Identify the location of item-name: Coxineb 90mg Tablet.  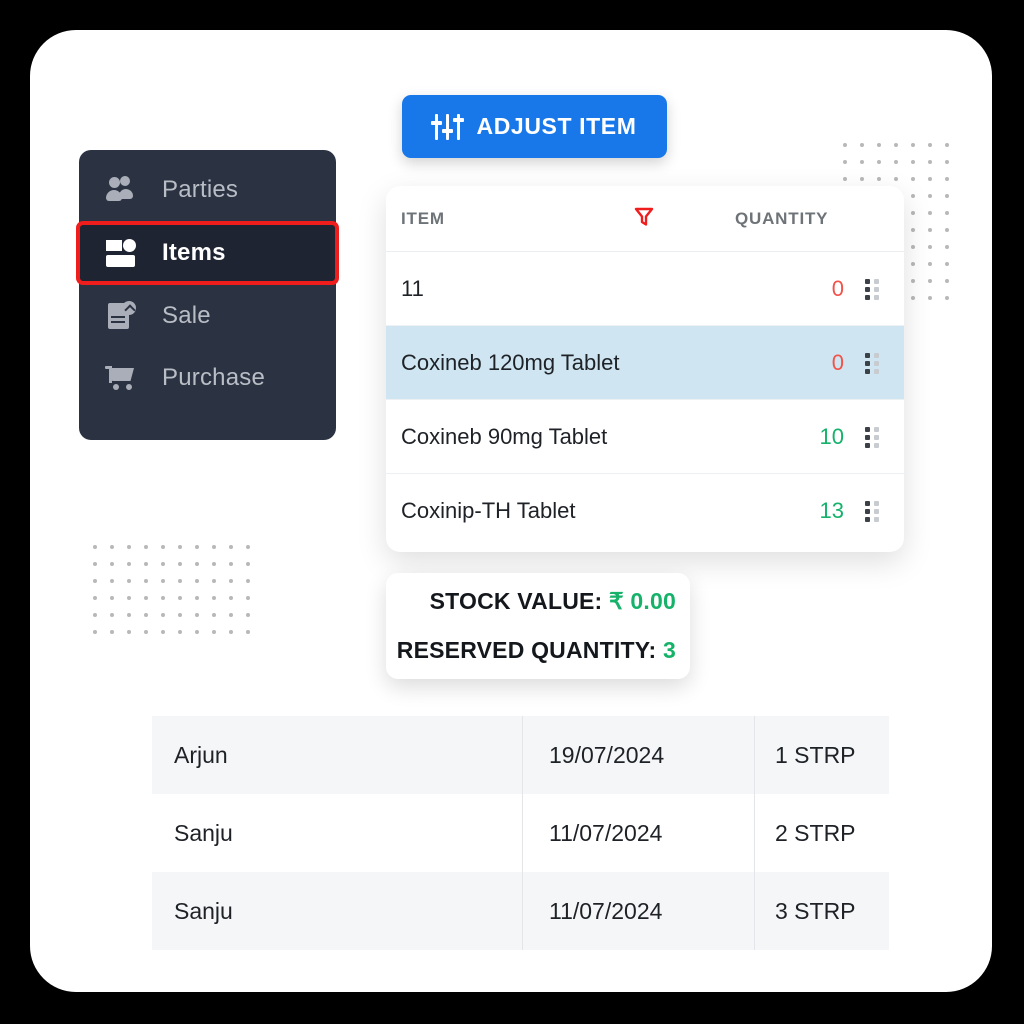
(504, 436).